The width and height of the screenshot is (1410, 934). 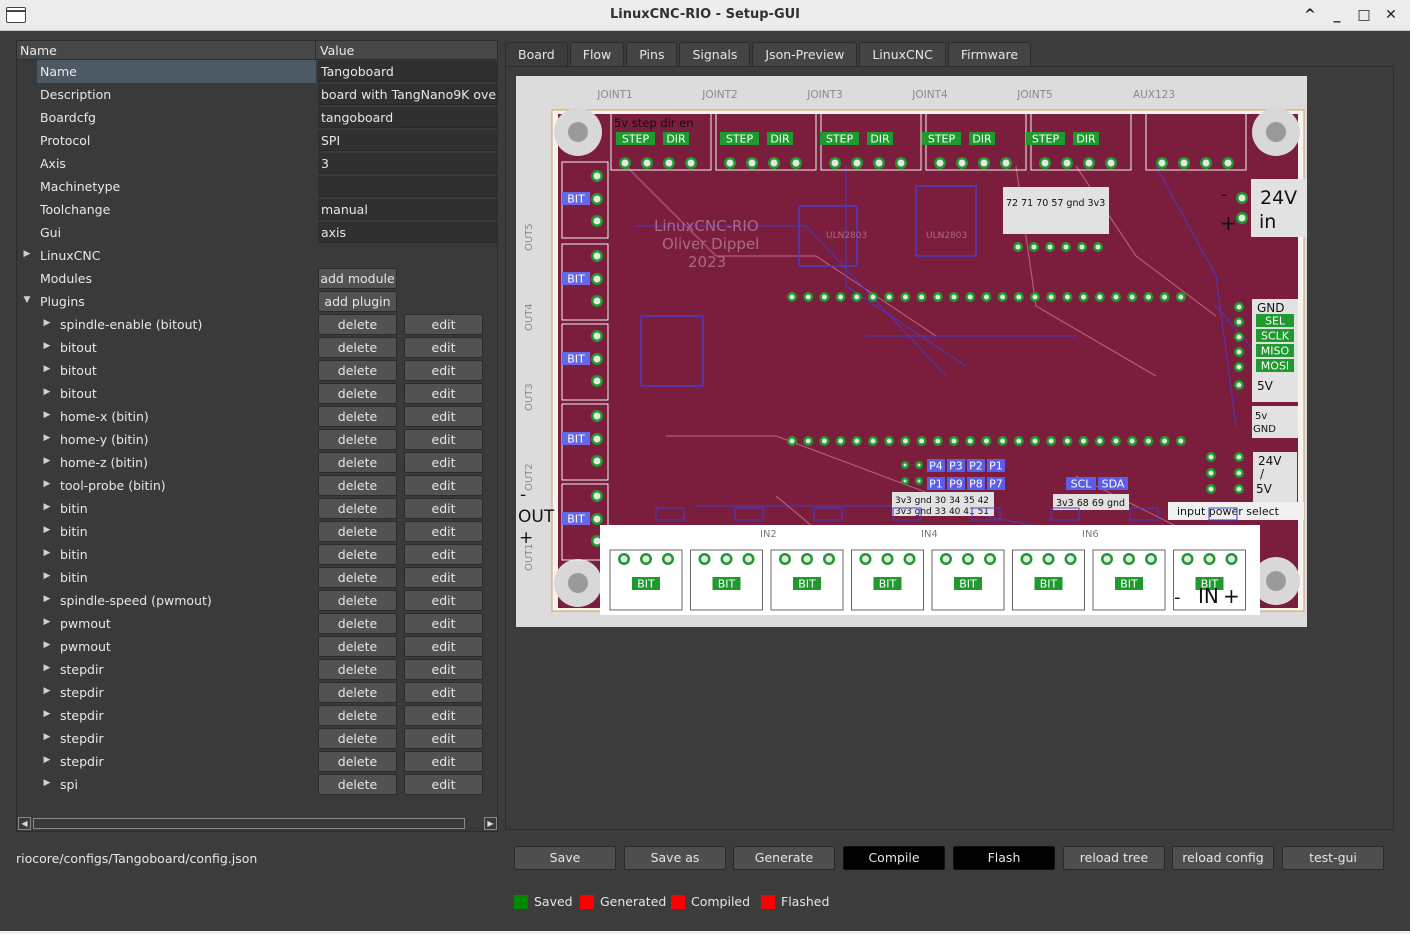 I want to click on plugin-row: ▶ home-z (bitin) delete edit, so click(x=257, y=462).